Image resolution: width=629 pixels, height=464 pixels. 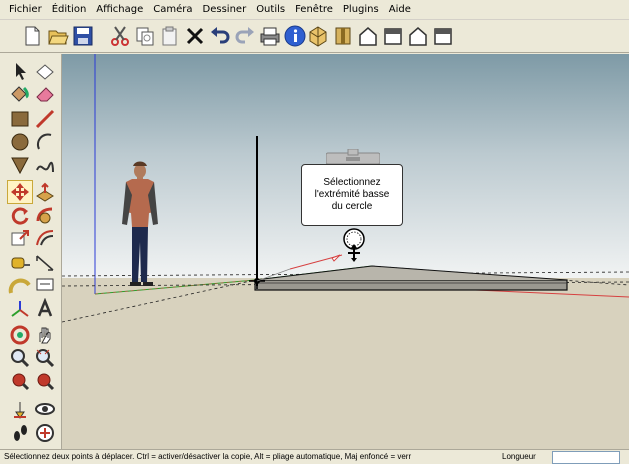 What do you see at coordinates (20, 71) in the screenshot?
I see `select-icon` at bounding box center [20, 71].